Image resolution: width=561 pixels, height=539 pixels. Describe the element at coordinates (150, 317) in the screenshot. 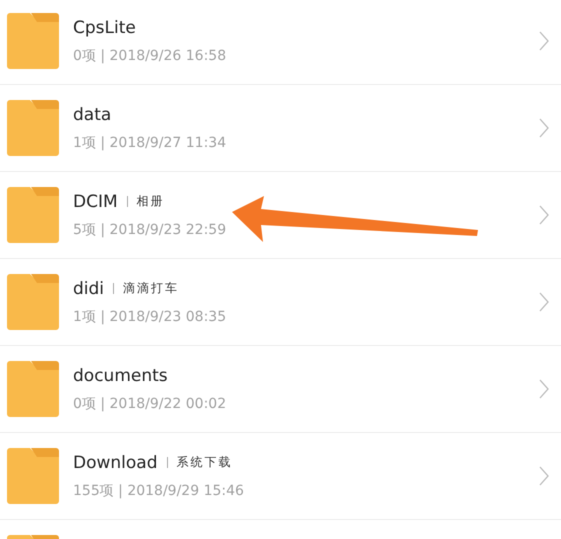

I see `folder-details: 1项 | 2018/9/23 08:35` at that location.